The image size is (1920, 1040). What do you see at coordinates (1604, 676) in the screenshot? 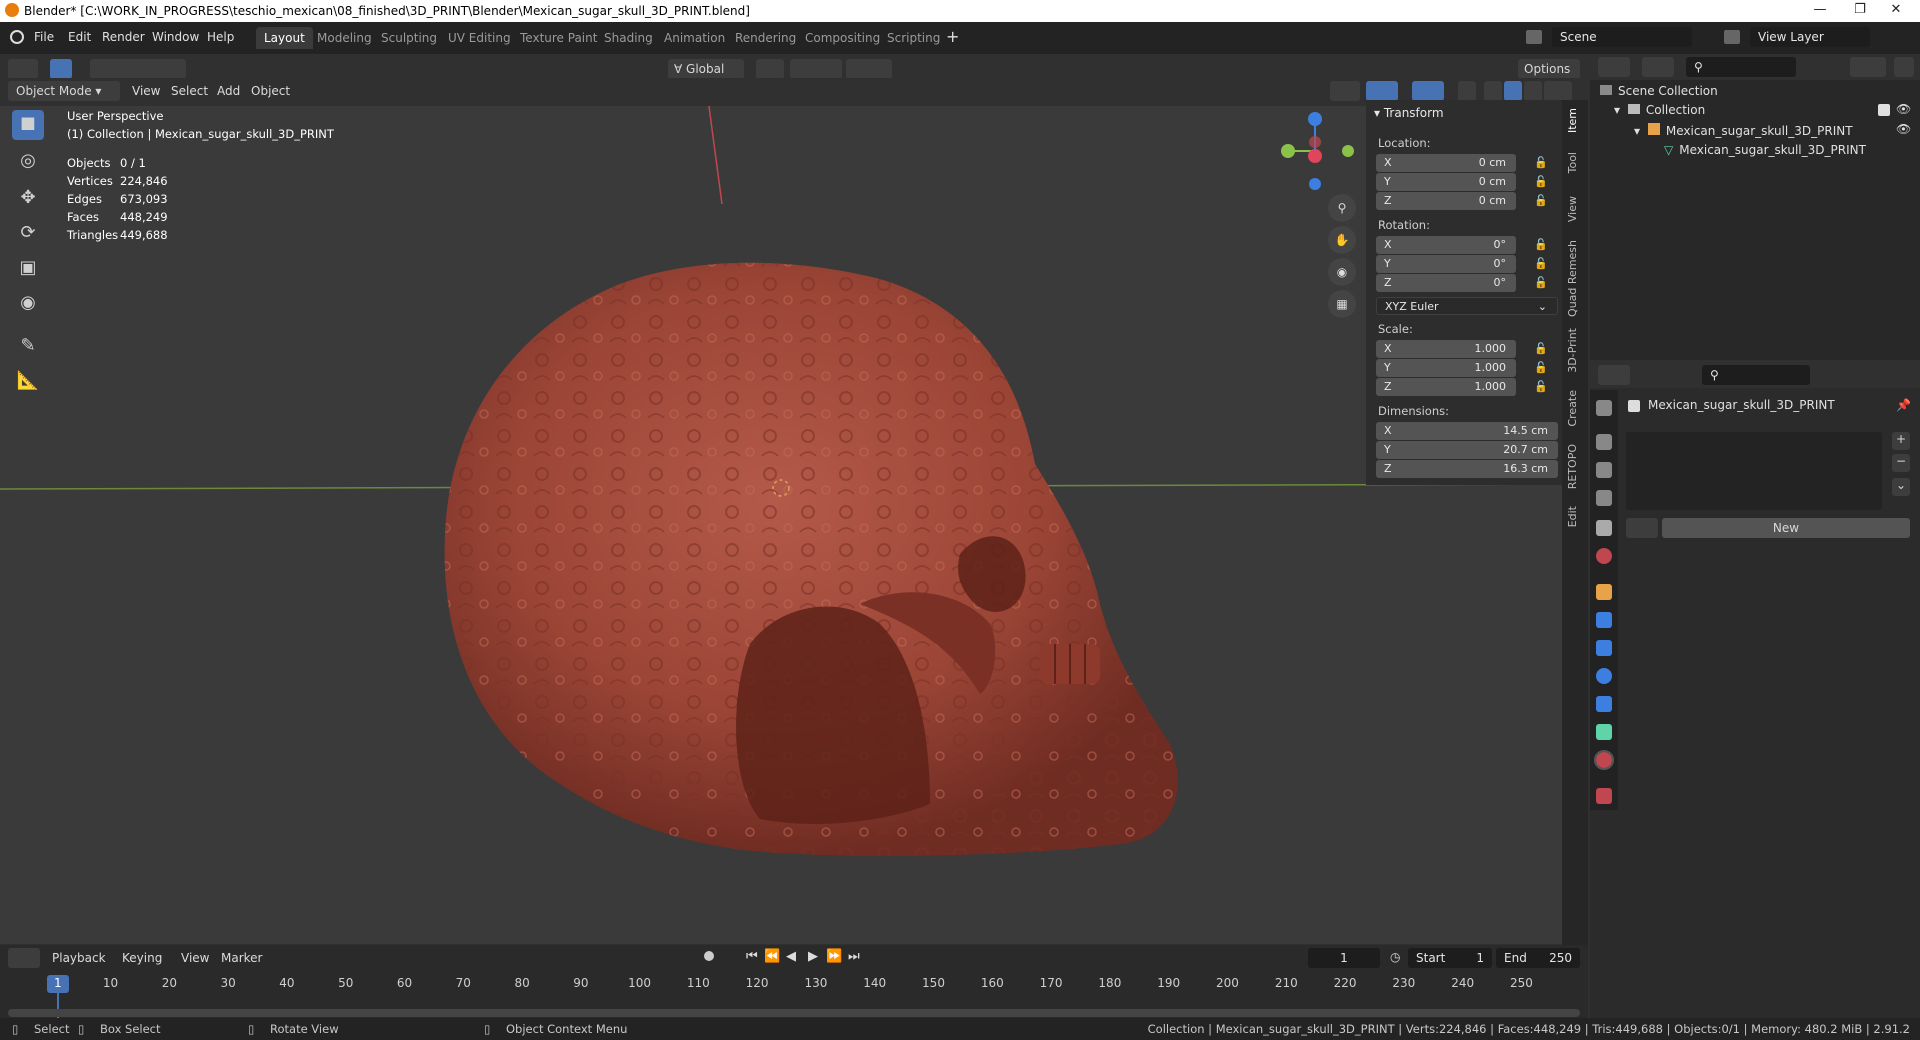
I see `physics-tab-icon` at bounding box center [1604, 676].